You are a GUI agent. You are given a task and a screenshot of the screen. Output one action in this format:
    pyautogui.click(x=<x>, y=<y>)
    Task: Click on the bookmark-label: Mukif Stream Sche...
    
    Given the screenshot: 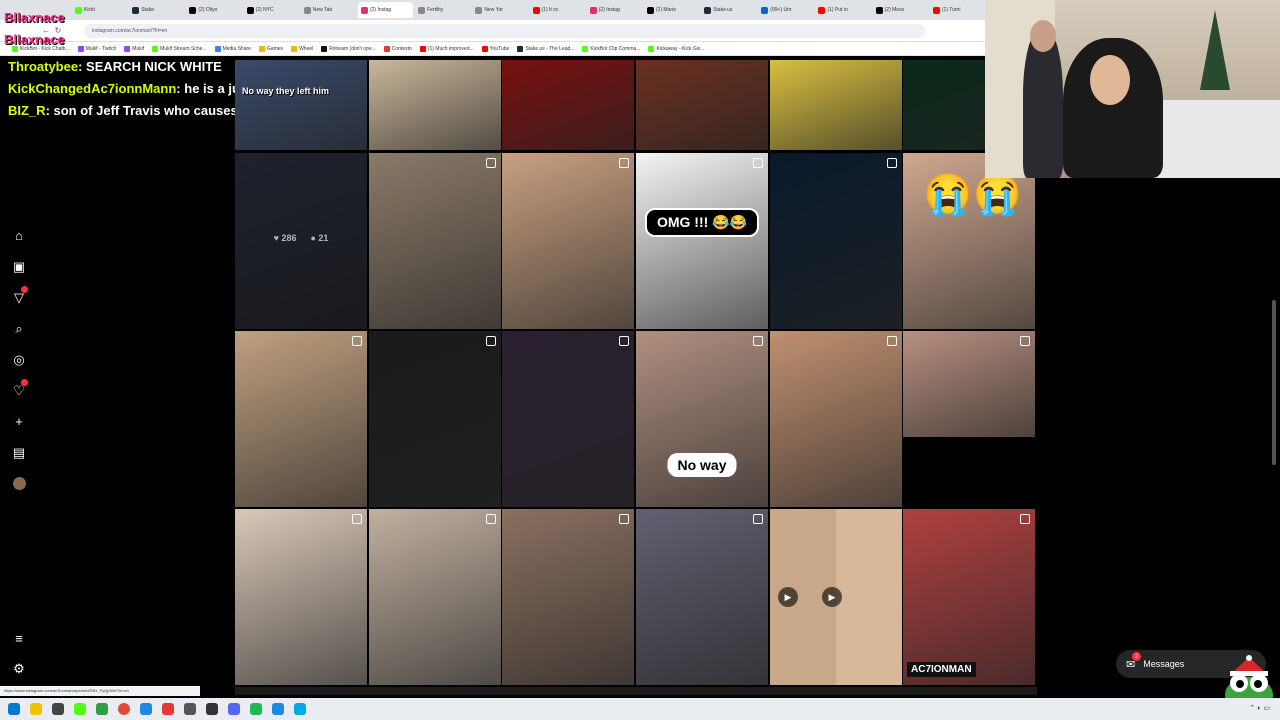 What is the action you would take?
    pyautogui.click(x=183, y=48)
    